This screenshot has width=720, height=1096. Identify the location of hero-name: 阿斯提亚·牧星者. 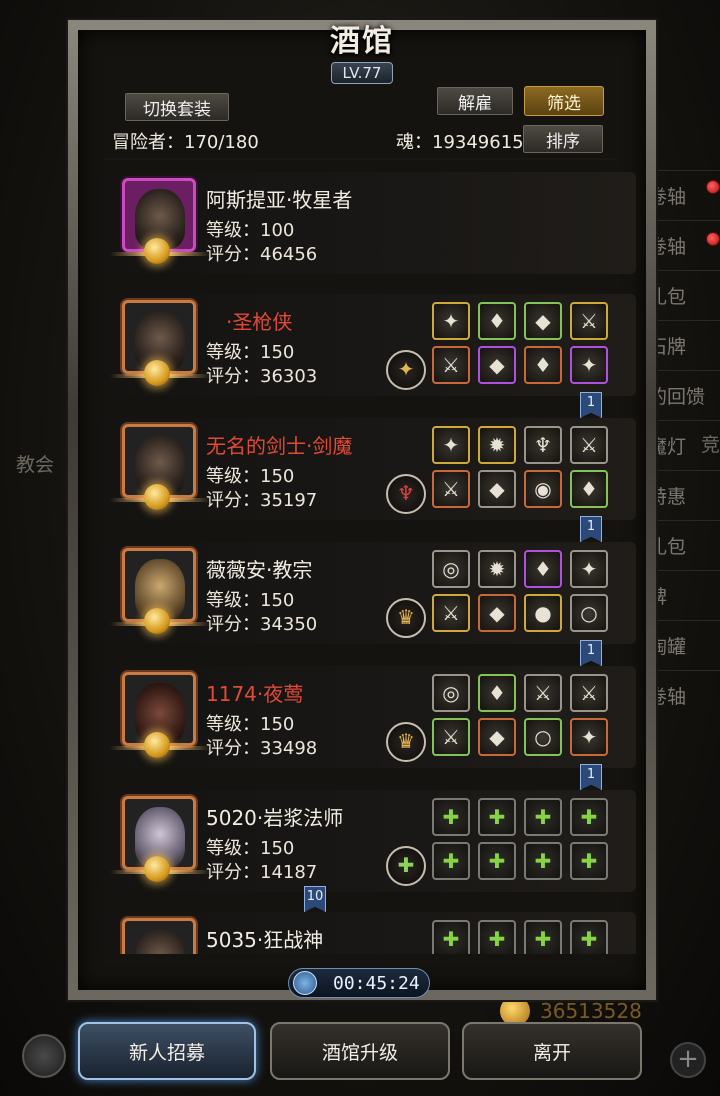
(279, 200).